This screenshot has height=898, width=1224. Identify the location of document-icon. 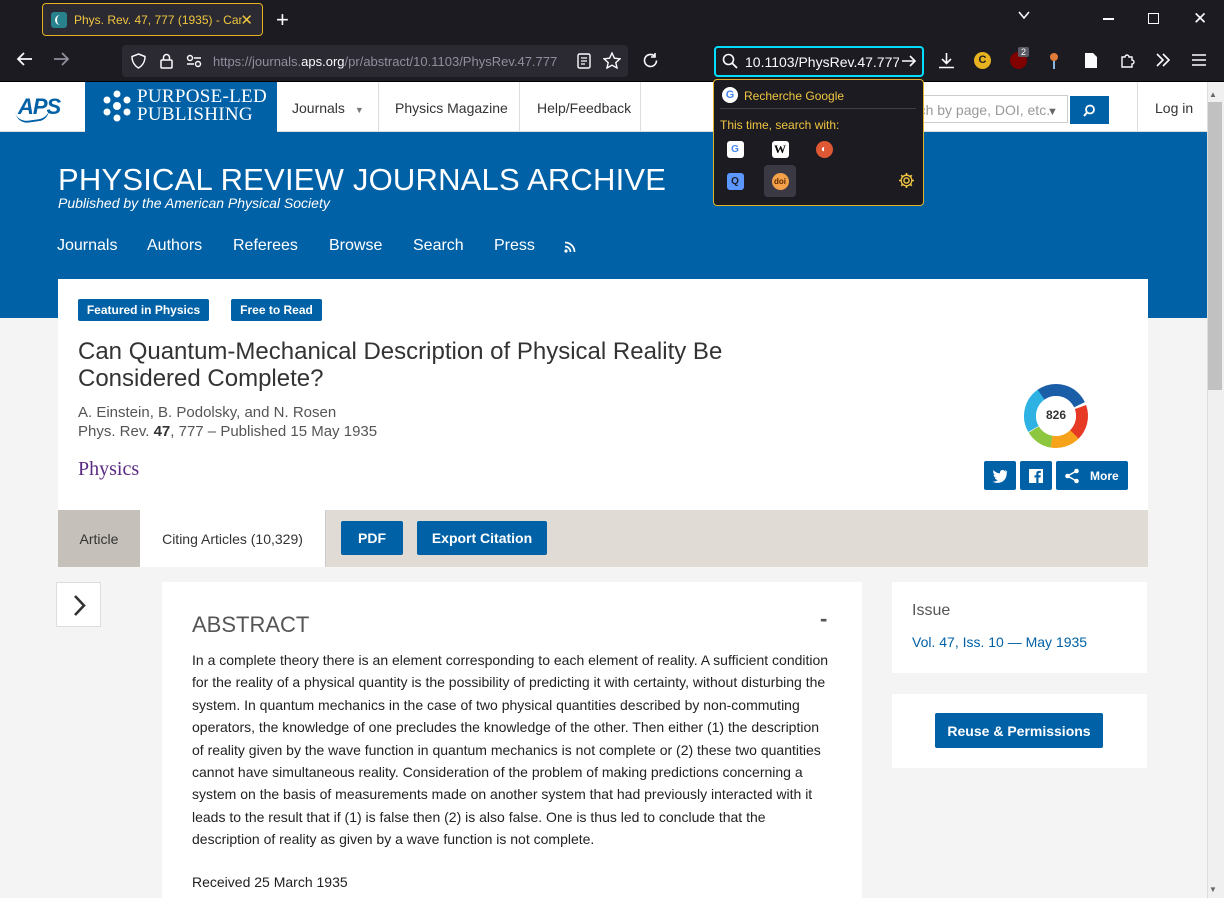
(1091, 63).